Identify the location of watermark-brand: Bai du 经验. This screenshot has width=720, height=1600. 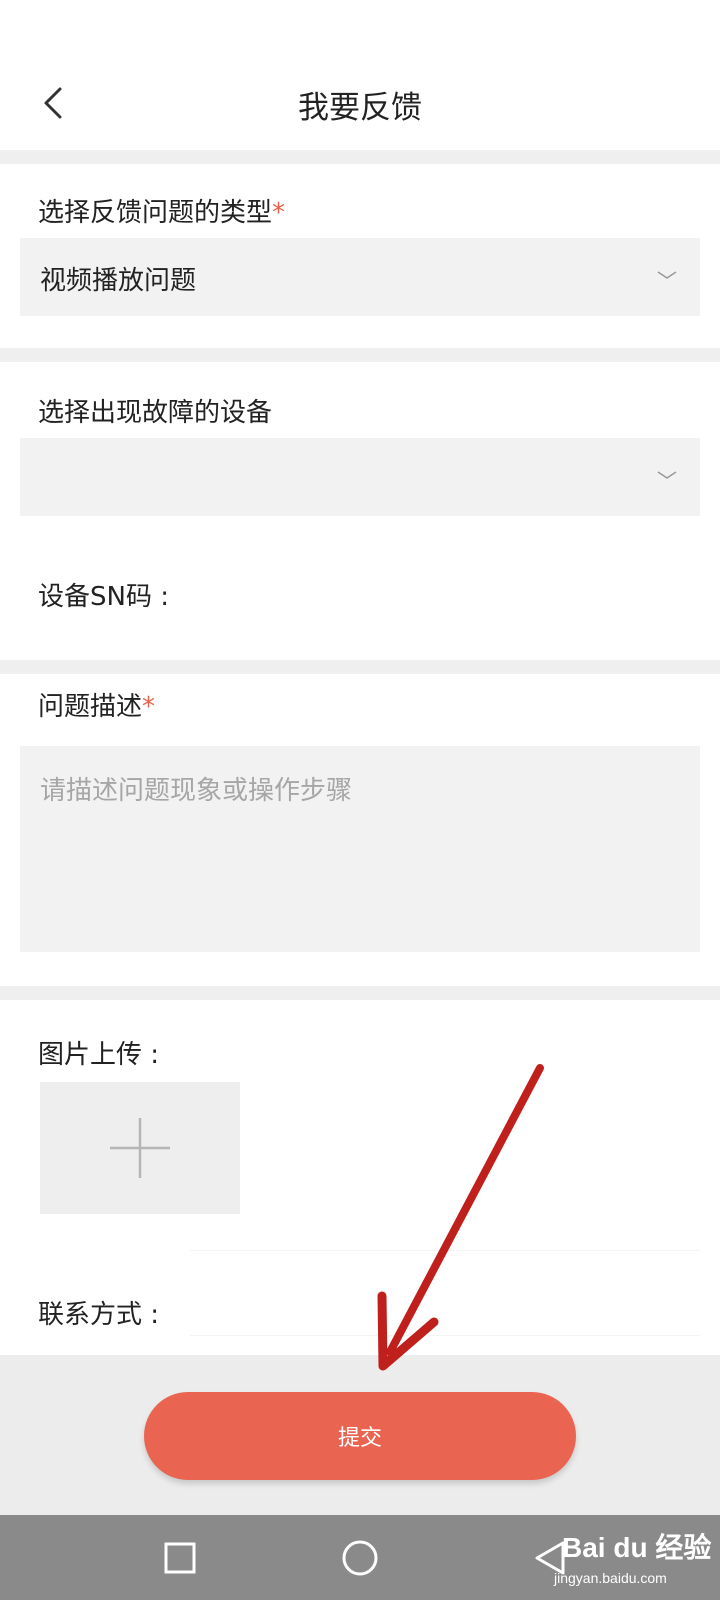
(637, 1547).